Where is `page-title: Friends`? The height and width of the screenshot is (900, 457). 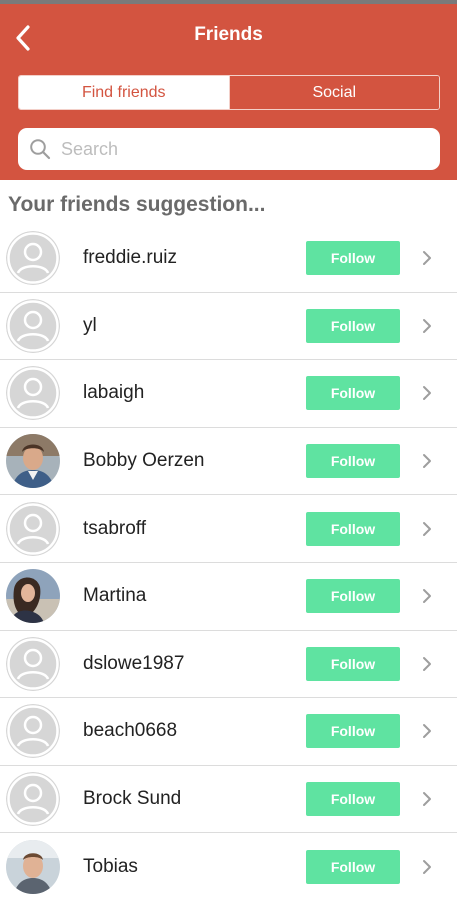 page-title: Friends is located at coordinates (228, 34).